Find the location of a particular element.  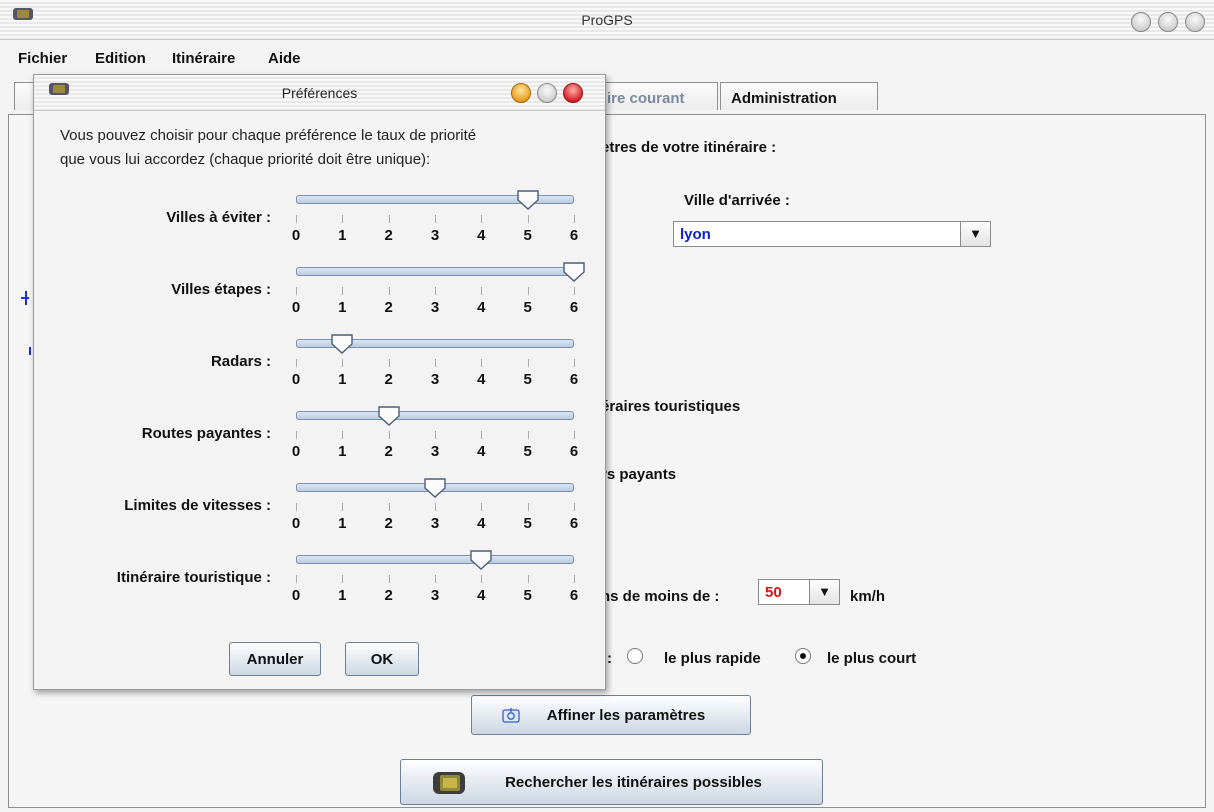

menu-aide: Aide is located at coordinates (284, 58).